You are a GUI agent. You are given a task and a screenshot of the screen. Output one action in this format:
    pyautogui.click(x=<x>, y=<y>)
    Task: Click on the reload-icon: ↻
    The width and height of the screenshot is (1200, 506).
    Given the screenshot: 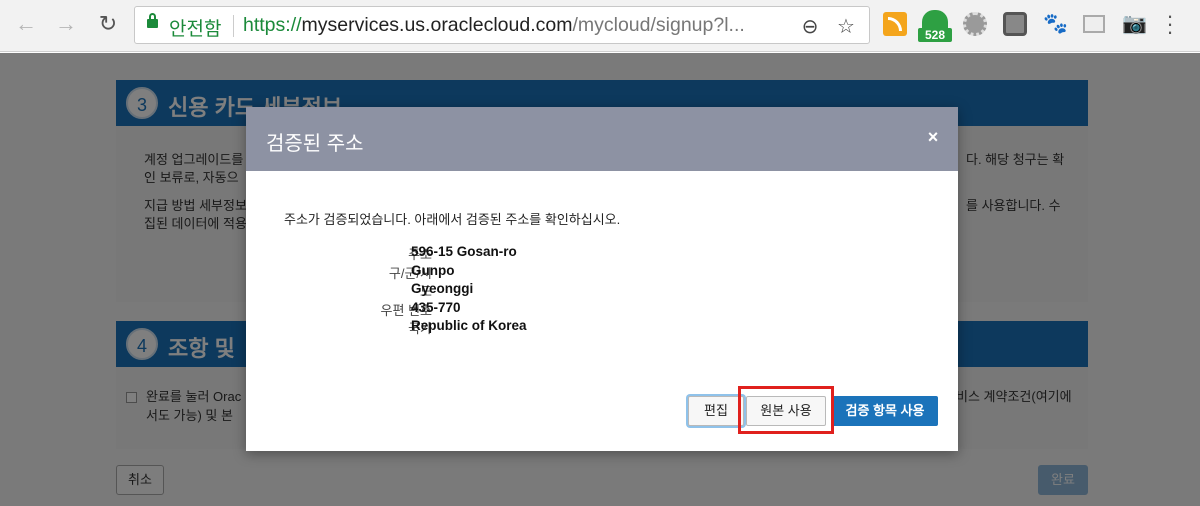 What is the action you would take?
    pyautogui.click(x=108, y=24)
    